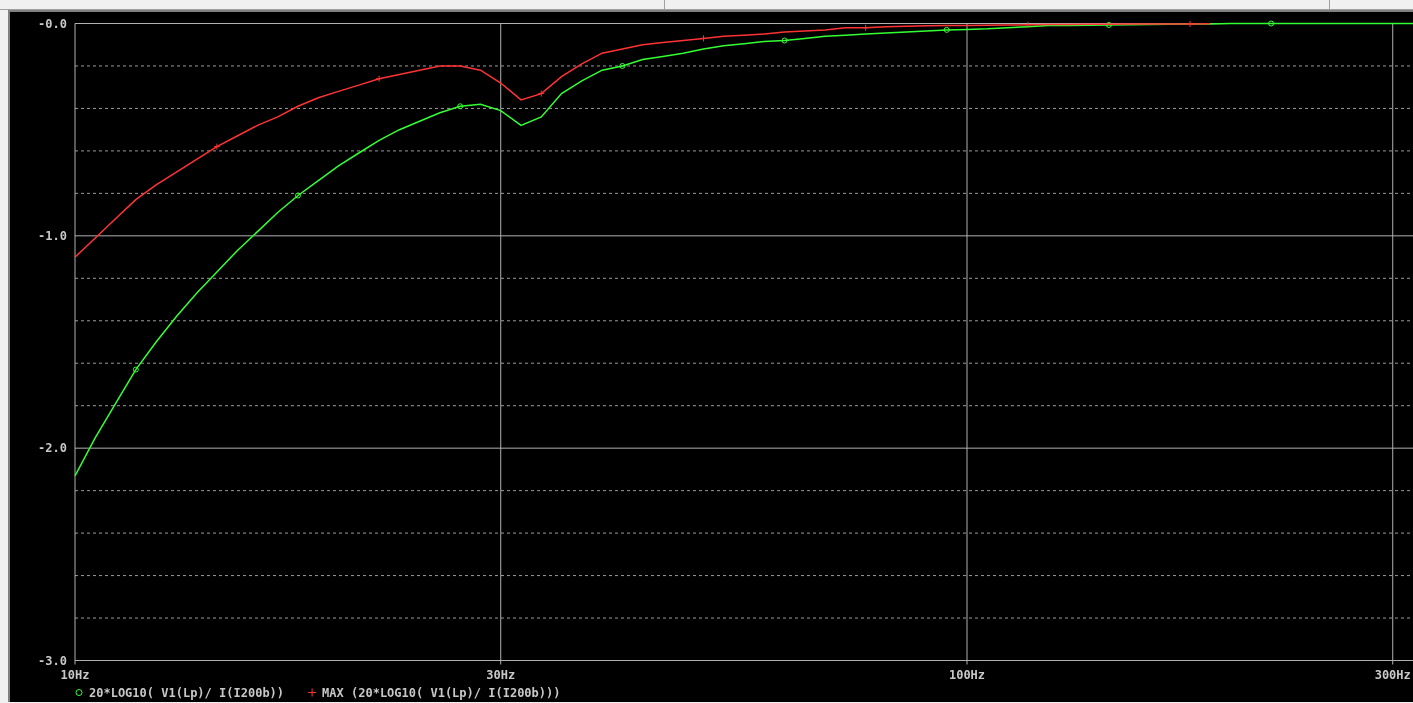 This screenshot has height=703, width=1413. What do you see at coordinates (441, 692) in the screenshot?
I see `legend-label: MAX (20*LOG10( V1(Lp)/ I(I200b)))` at bounding box center [441, 692].